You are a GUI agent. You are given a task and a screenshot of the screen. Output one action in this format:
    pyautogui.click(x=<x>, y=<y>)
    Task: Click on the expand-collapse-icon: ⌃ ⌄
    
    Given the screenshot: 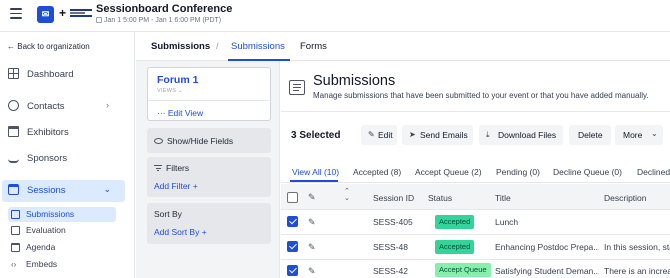 What is the action you would take?
    pyautogui.click(x=347, y=195)
    